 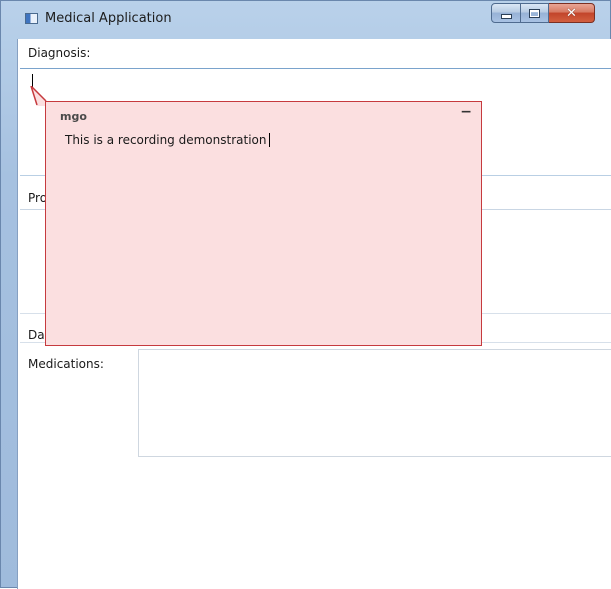 What do you see at coordinates (73, 116) in the screenshot?
I see `note-author: mgo` at bounding box center [73, 116].